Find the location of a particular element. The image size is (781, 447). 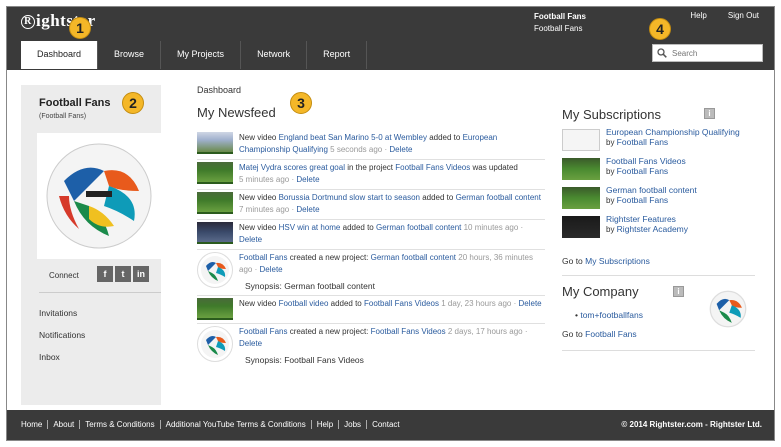

timestamp: 2 days, 17 hours ago is located at coordinates (485, 331).